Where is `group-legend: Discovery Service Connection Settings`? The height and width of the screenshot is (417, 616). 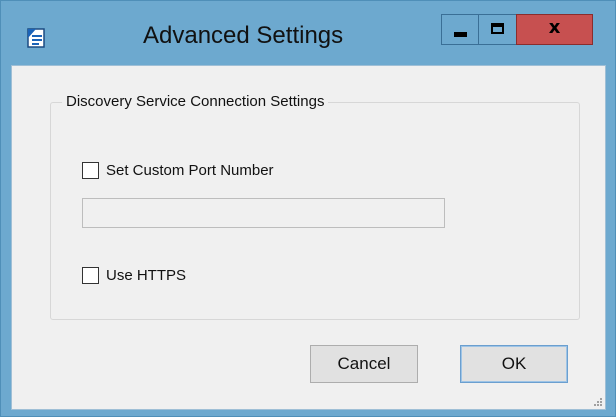 group-legend: Discovery Service Connection Settings is located at coordinates (195, 101).